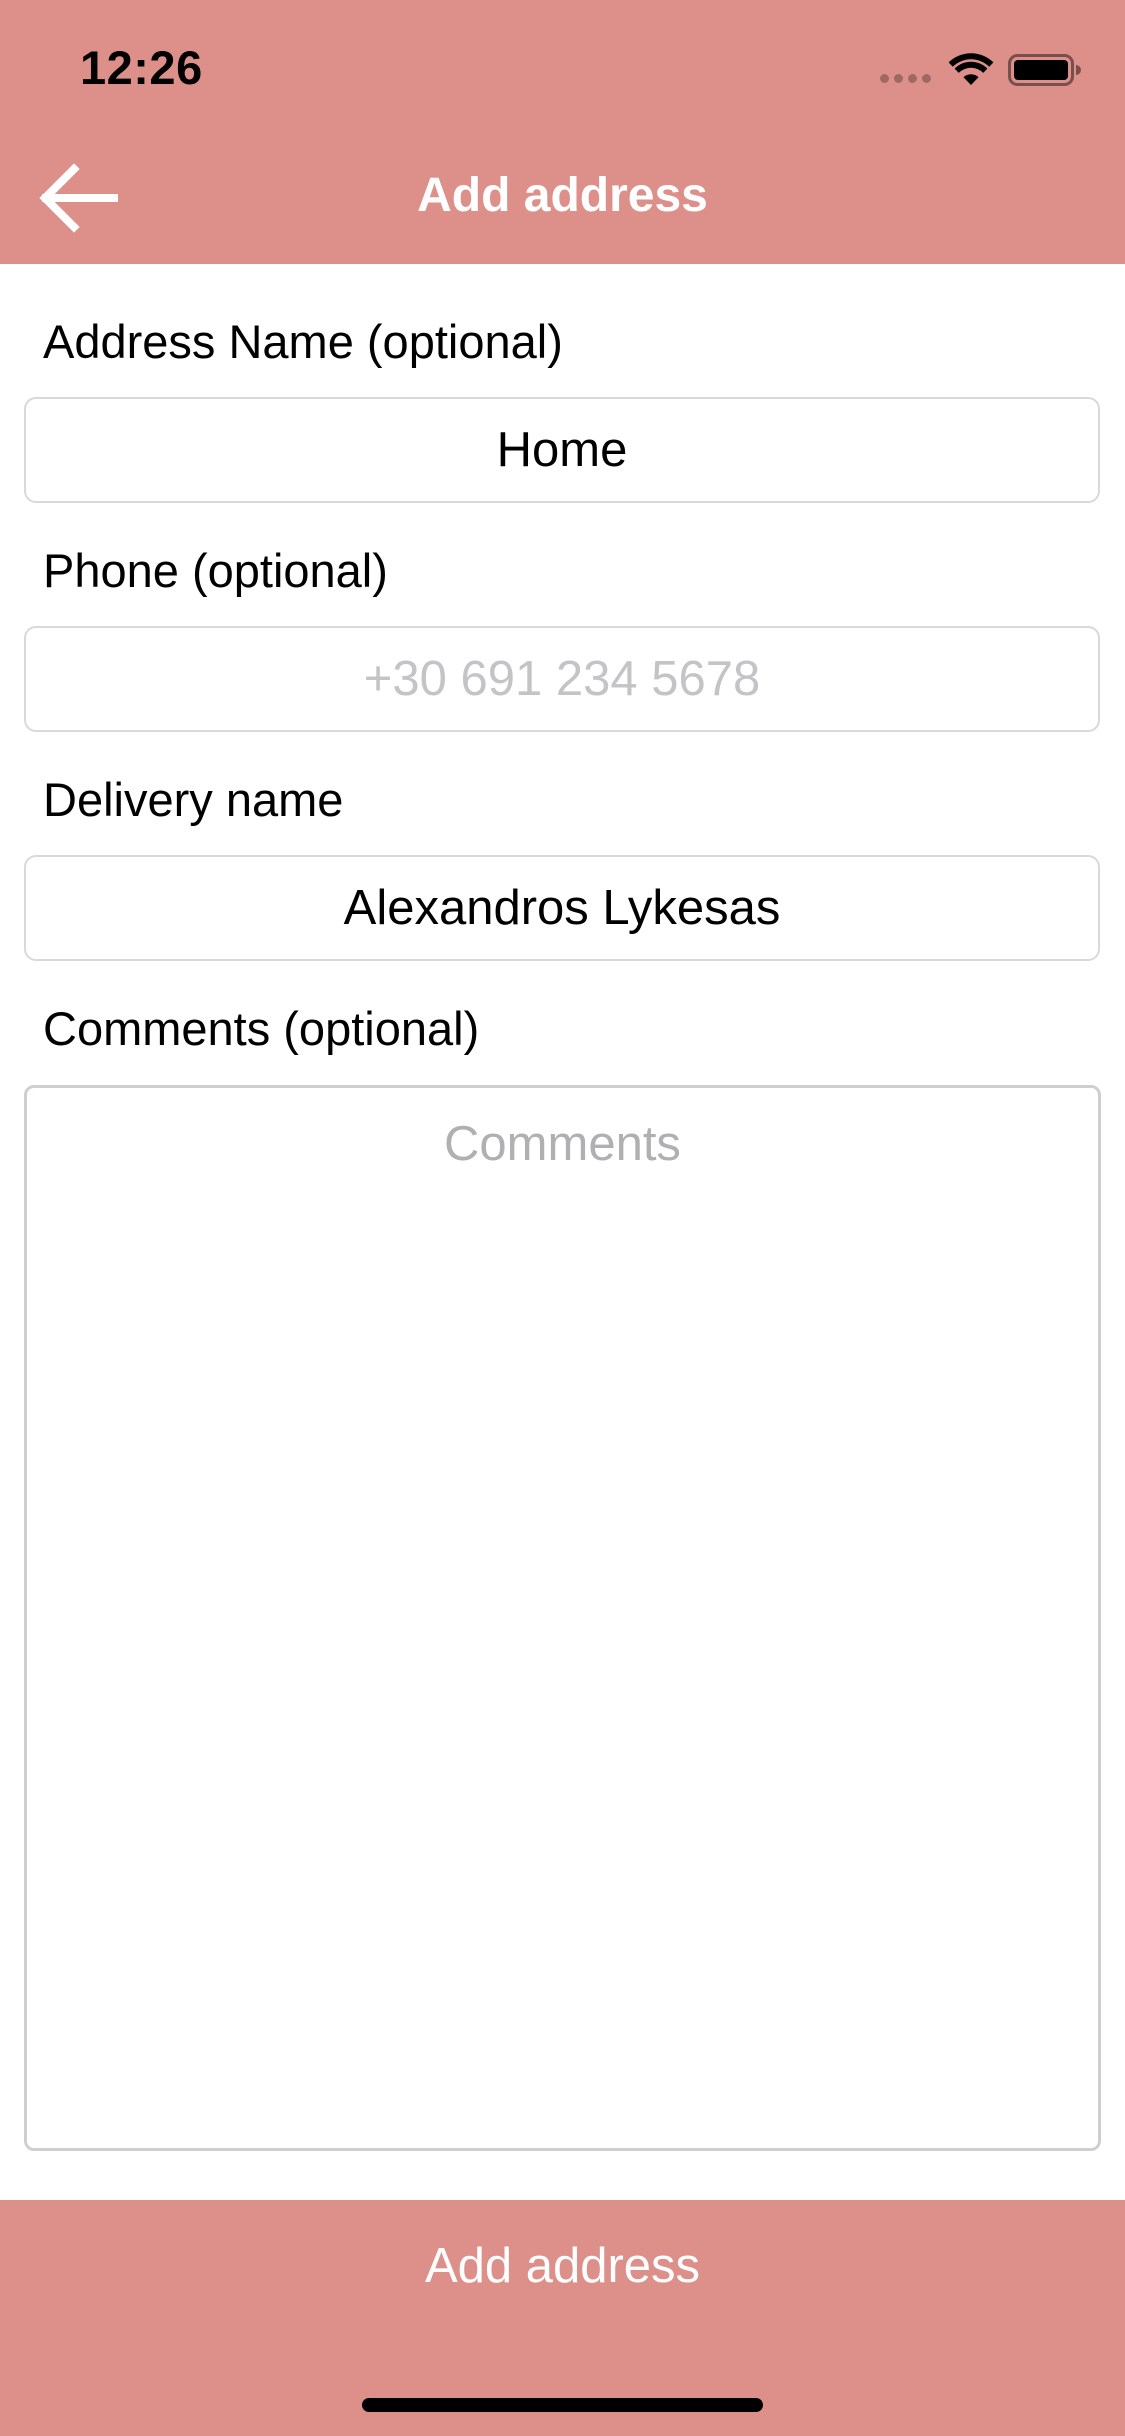 The height and width of the screenshot is (2436, 1125). Describe the element at coordinates (215, 570) in the screenshot. I see `phone-label: Phone (optional)` at that location.